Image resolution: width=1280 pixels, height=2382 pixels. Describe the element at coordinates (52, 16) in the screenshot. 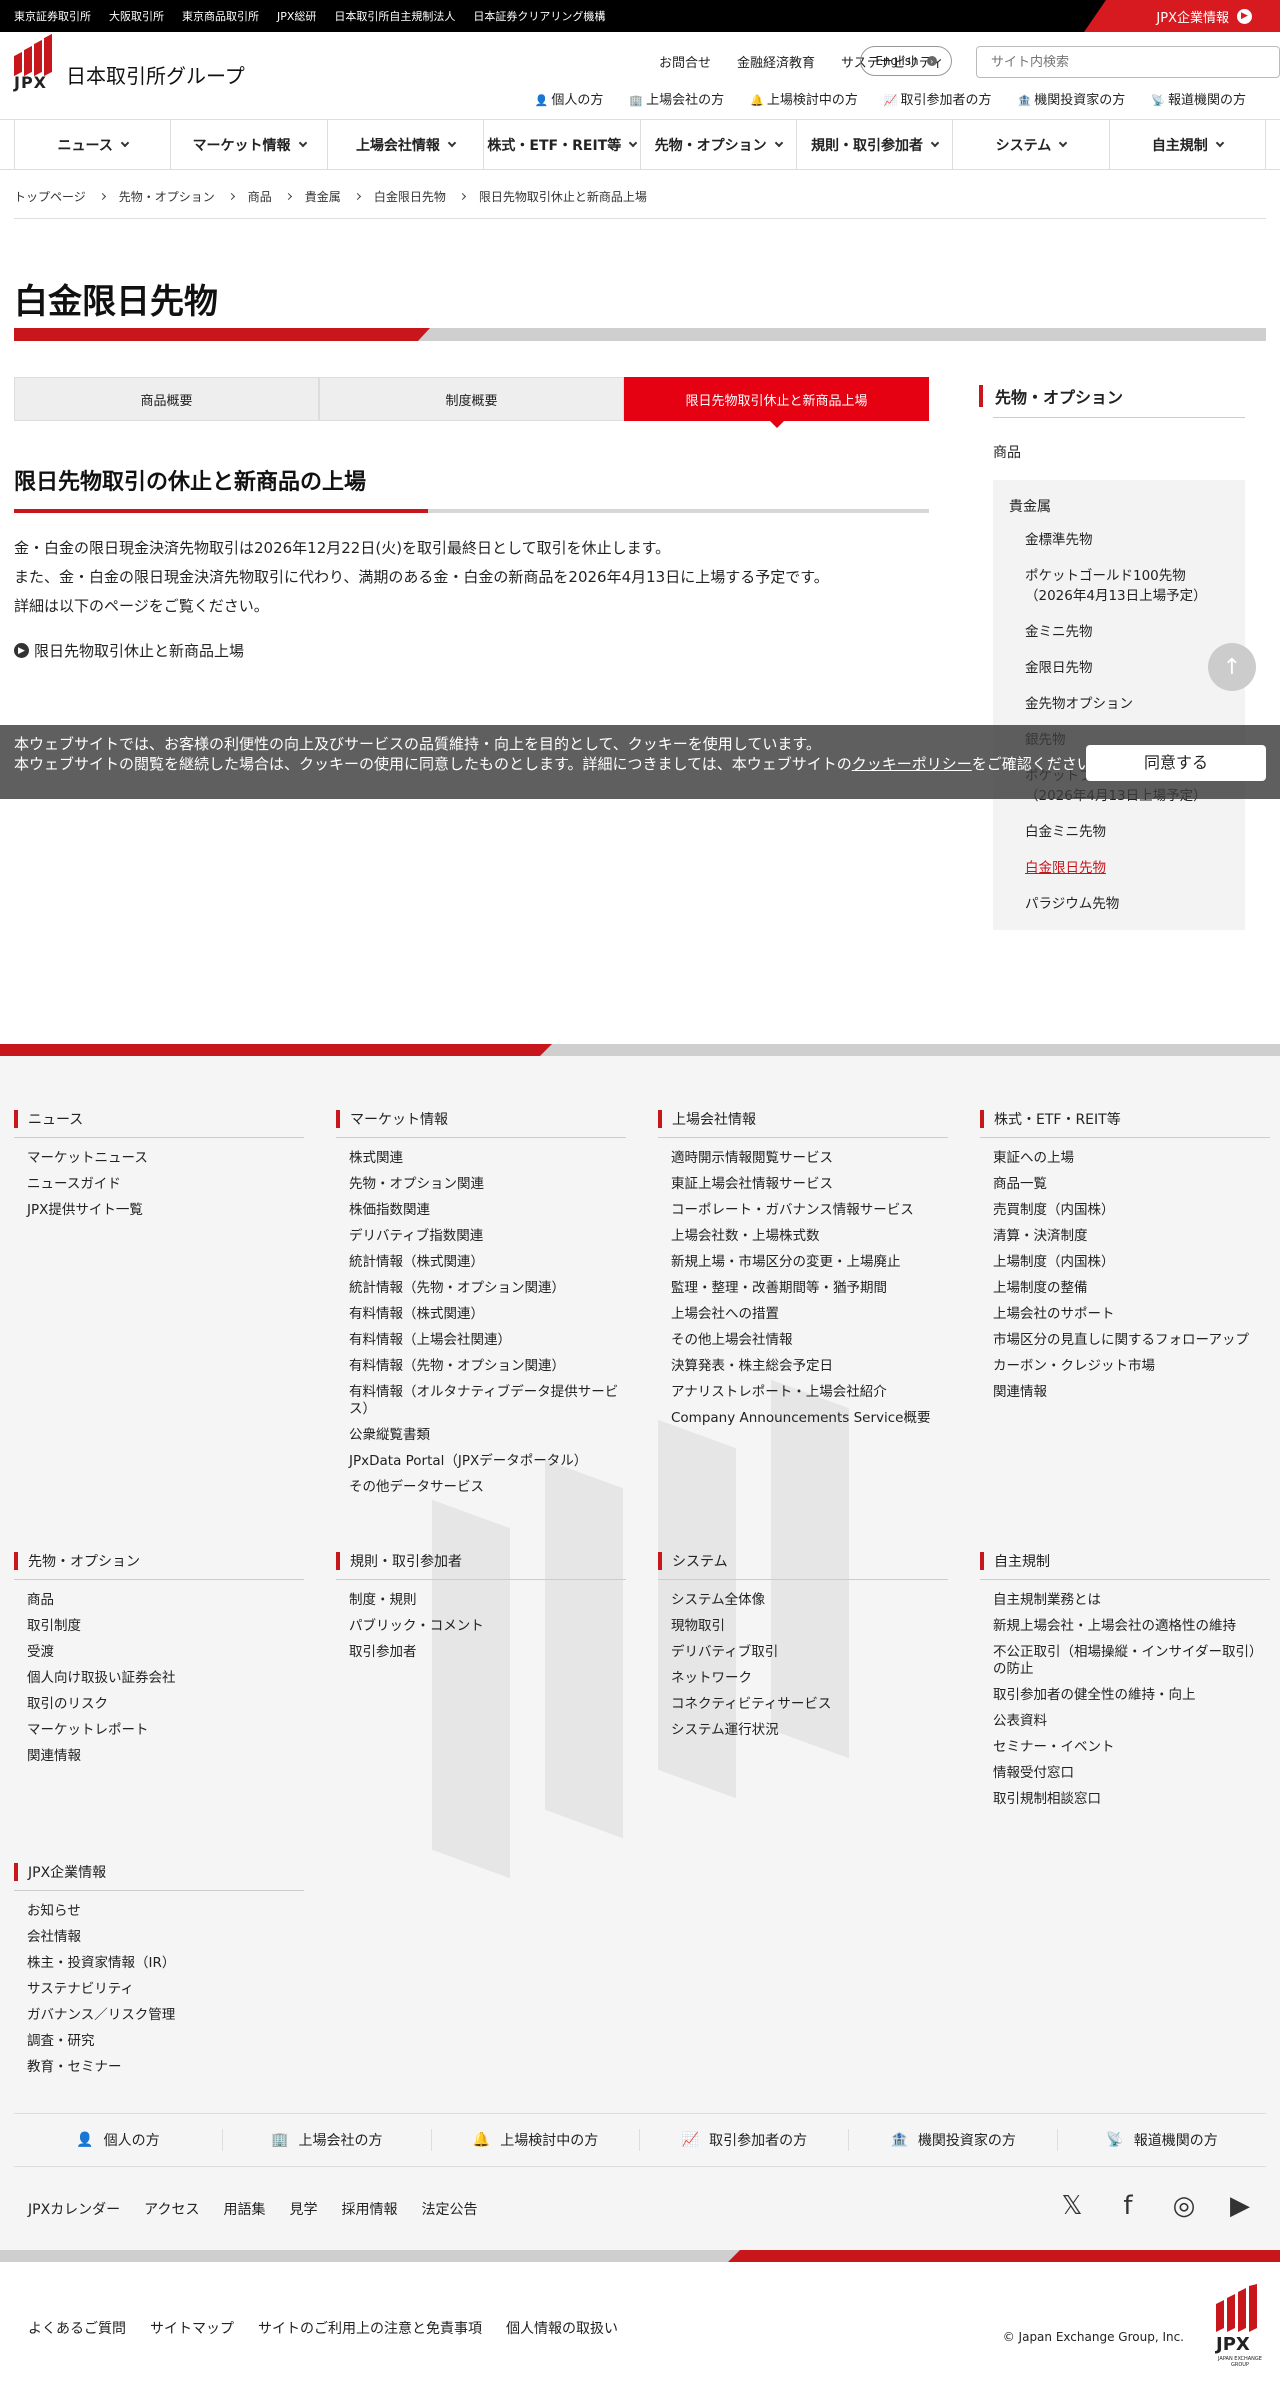

I see `group-site-link: 東京証券取引所` at that location.